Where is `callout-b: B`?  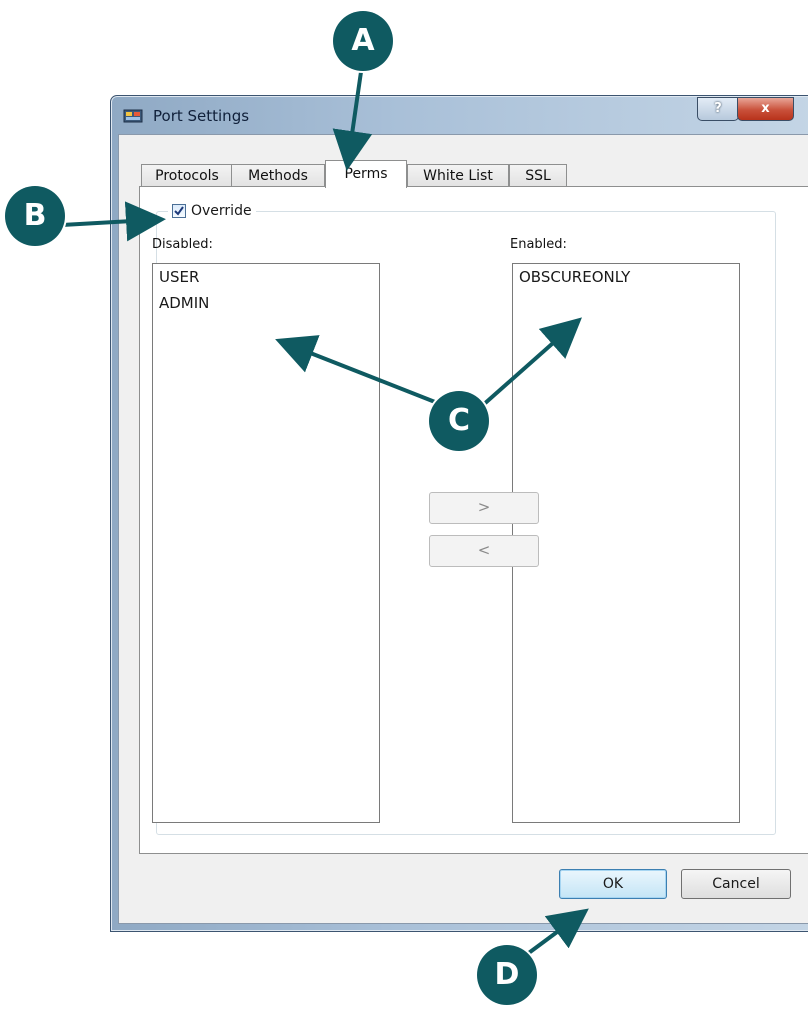 callout-b: B is located at coordinates (35, 216).